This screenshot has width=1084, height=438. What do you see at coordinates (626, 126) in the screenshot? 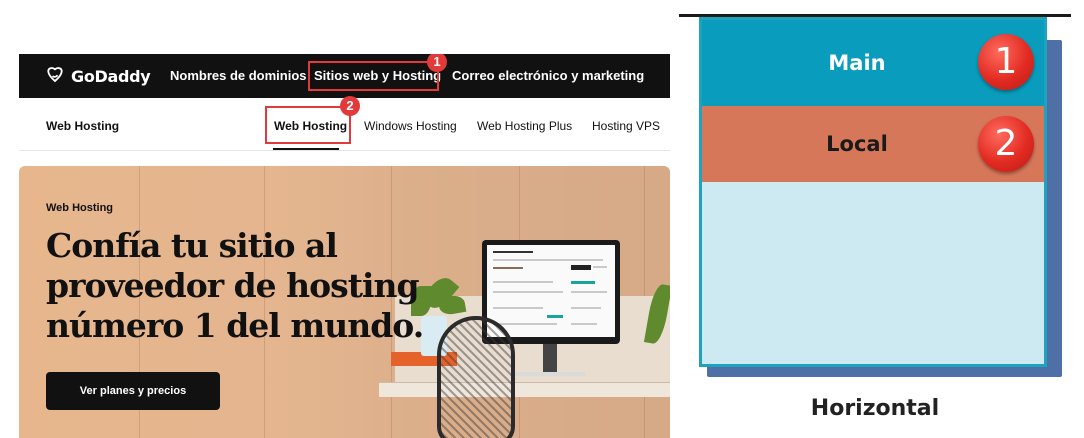
I see `subnav-hosting-vps-link: Hosting VPS` at bounding box center [626, 126].